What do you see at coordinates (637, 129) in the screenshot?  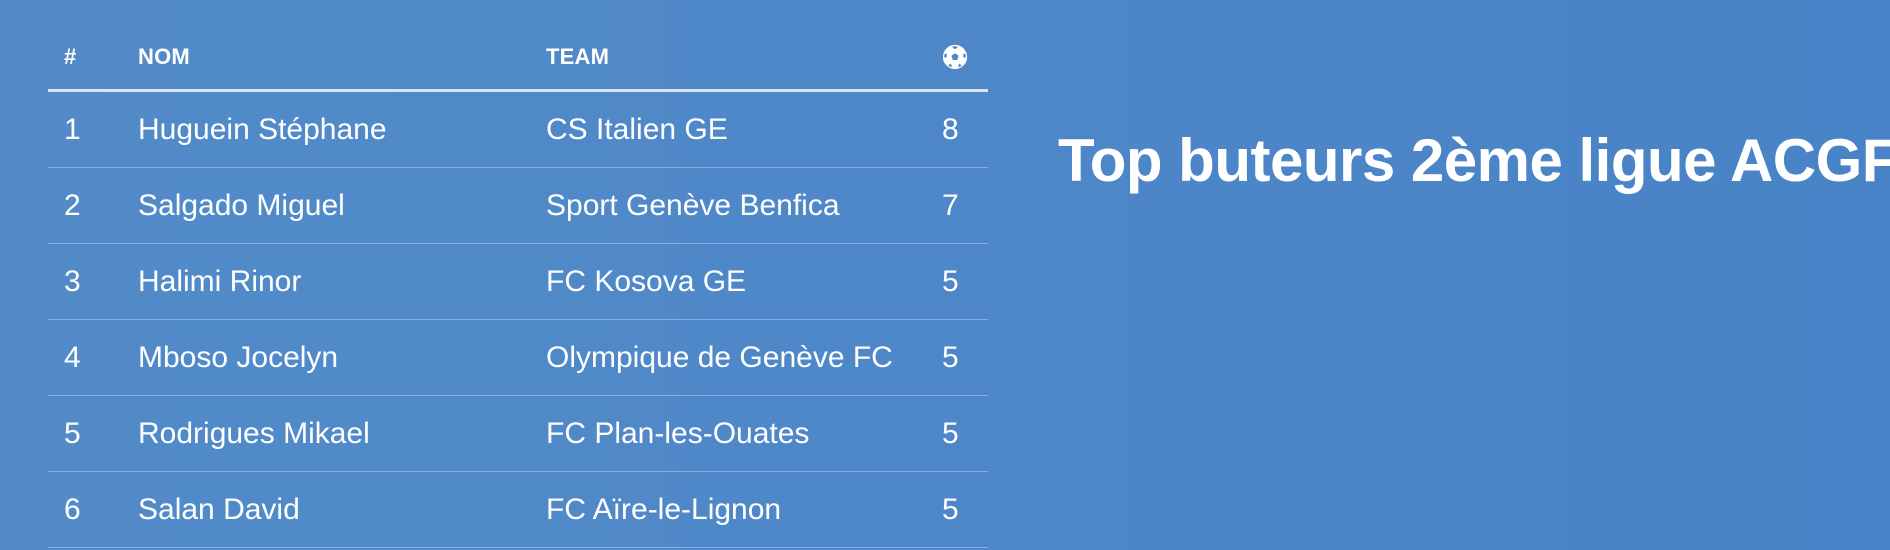 I see `team-cell: CS Italien GE` at bounding box center [637, 129].